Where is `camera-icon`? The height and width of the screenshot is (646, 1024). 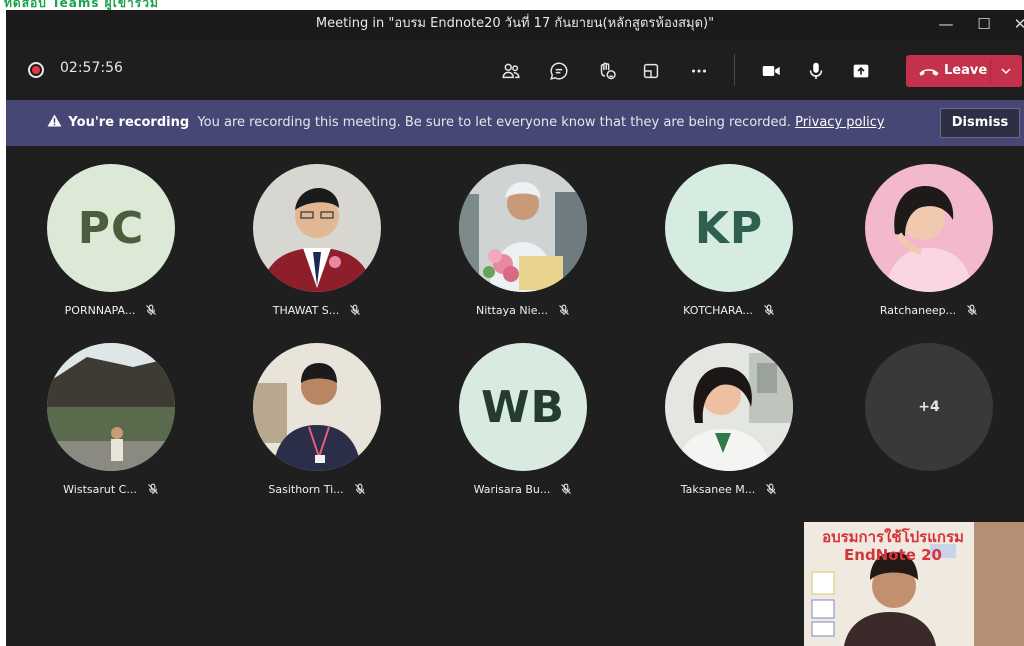
camera-icon is located at coordinates (771, 71).